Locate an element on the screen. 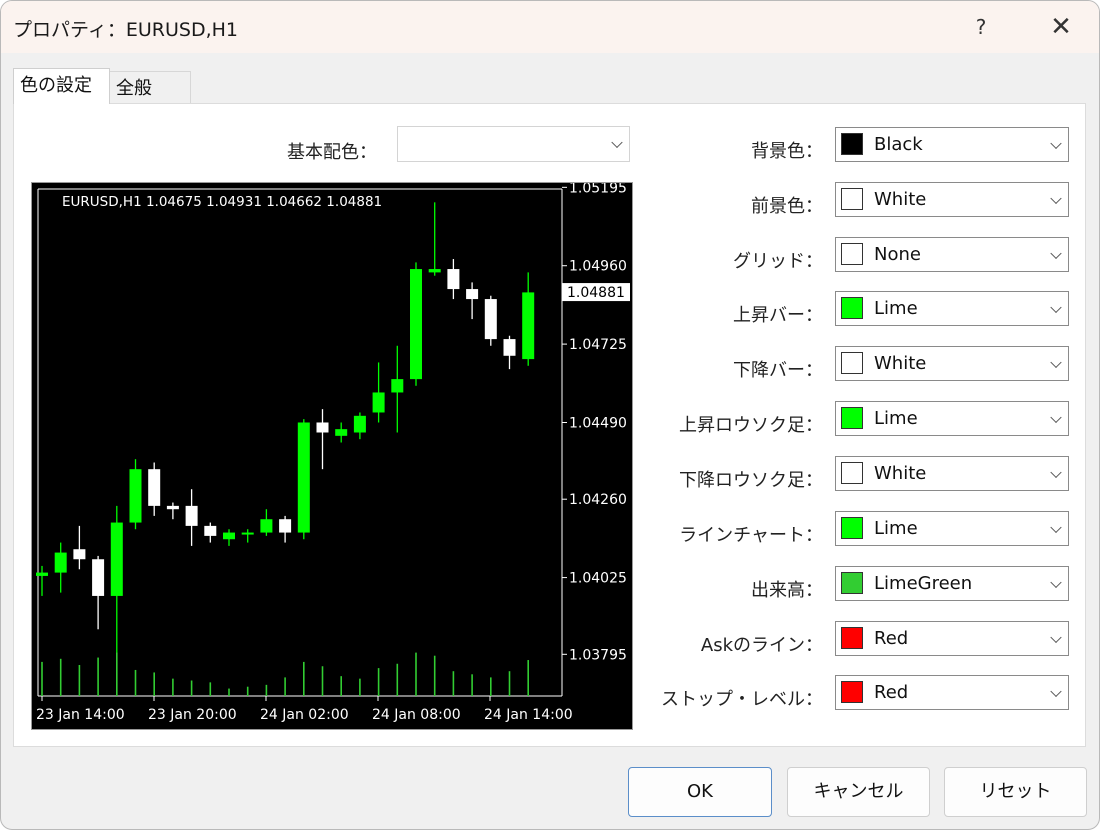 This screenshot has width=1100, height=830. ok-button: OK is located at coordinates (700, 792).